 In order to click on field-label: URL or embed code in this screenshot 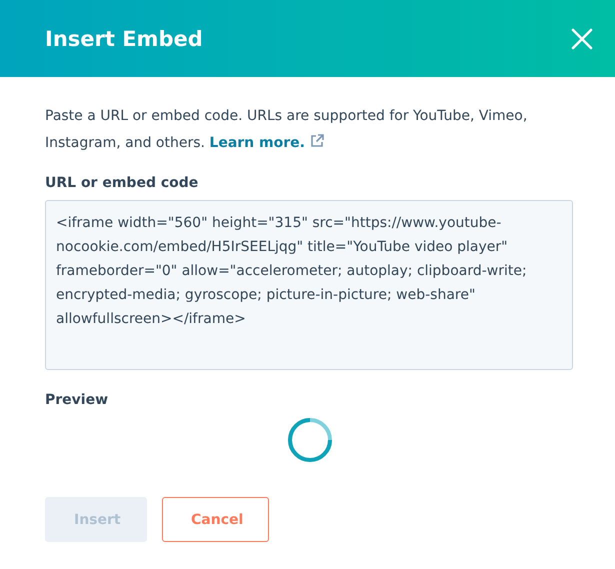, I will do `click(122, 183)`.